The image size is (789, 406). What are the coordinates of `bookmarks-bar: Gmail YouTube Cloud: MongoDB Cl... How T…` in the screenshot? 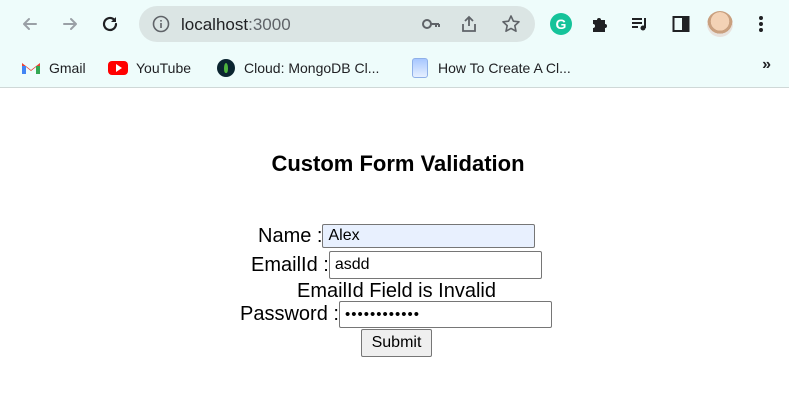 It's located at (394, 69).